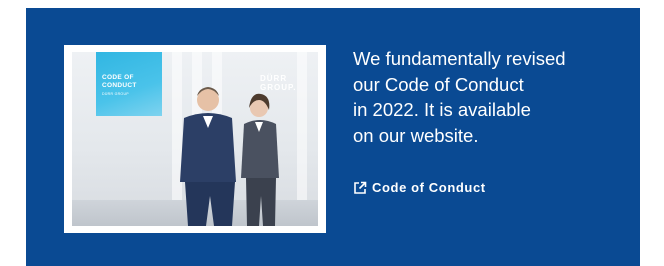 This screenshot has width=664, height=266. What do you see at coordinates (115, 94) in the screenshot?
I see `badge-subtitle: DÜRR GROUP` at bounding box center [115, 94].